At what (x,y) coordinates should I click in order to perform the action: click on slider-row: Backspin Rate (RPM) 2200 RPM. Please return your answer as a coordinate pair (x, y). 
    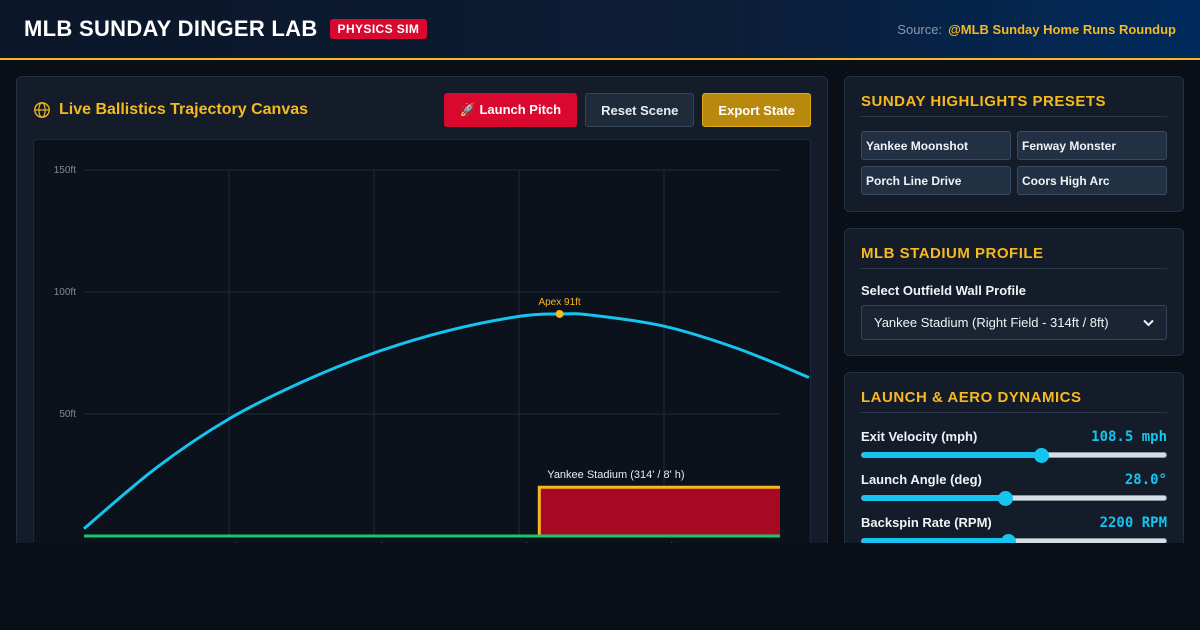
    Looking at the image, I should click on (1014, 529).